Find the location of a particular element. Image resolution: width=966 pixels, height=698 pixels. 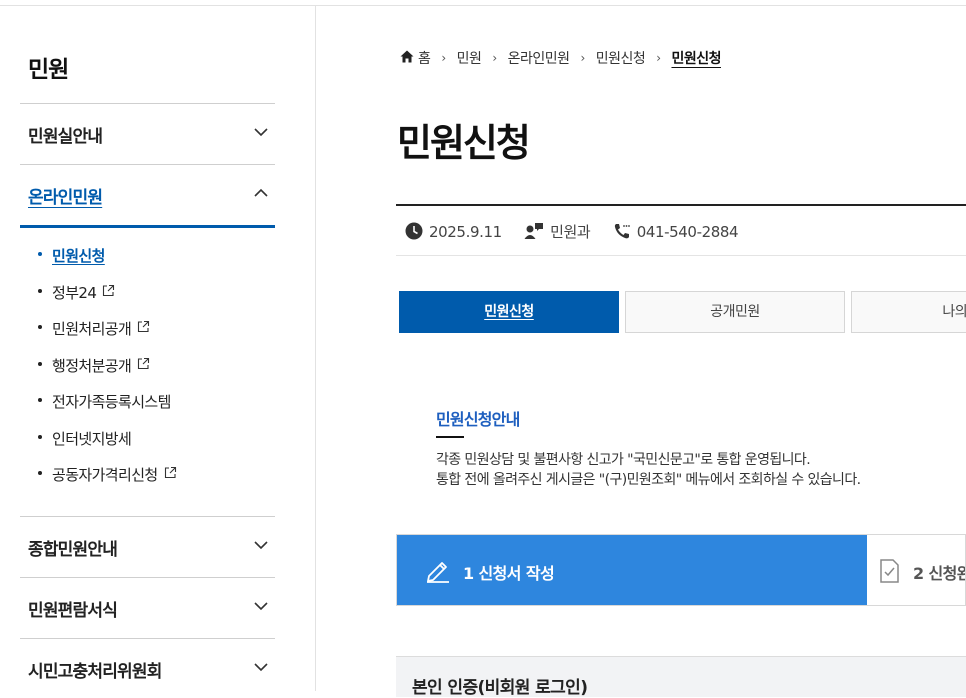

phone-icon is located at coordinates (622, 231).